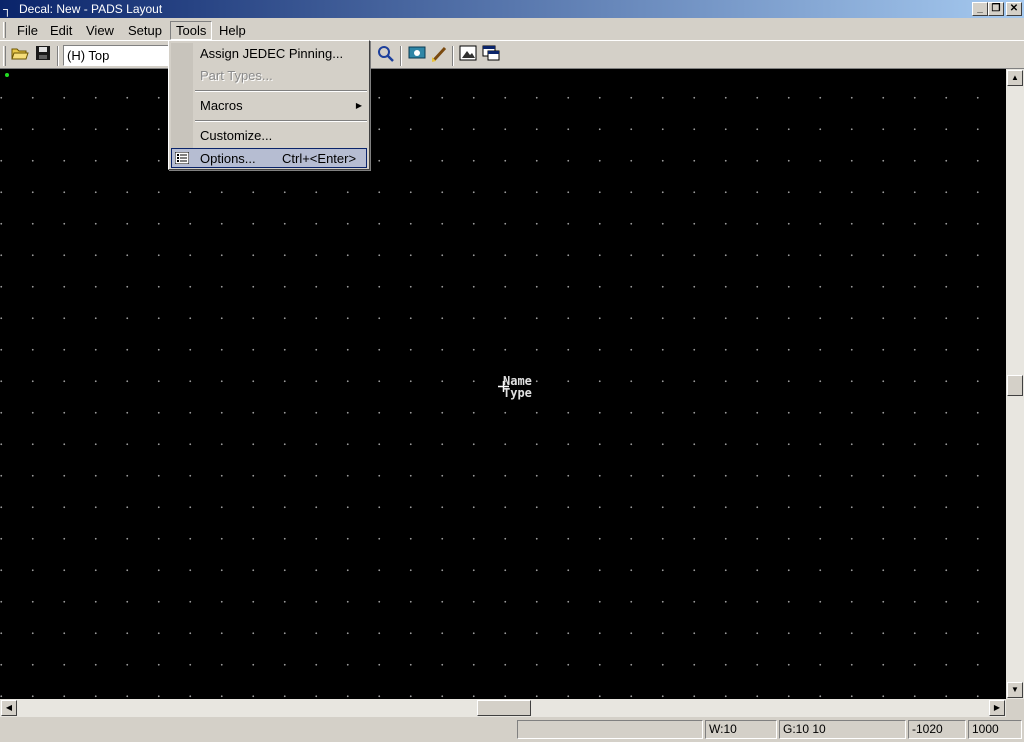 This screenshot has height=742, width=1024. I want to click on options-list-icon, so click(182, 158).